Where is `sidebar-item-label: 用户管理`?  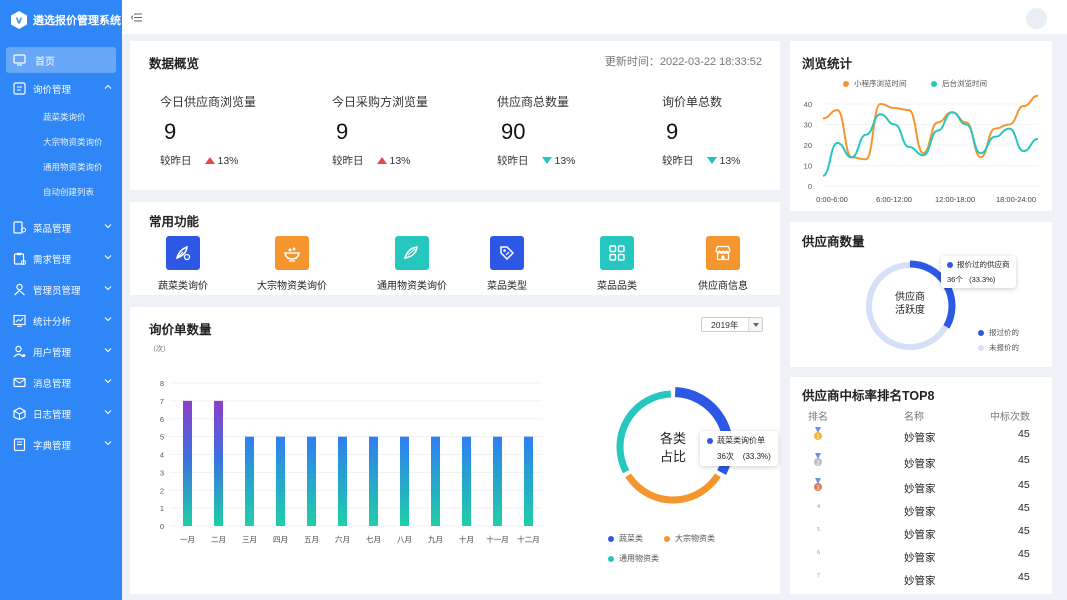 sidebar-item-label: 用户管理 is located at coordinates (52, 353).